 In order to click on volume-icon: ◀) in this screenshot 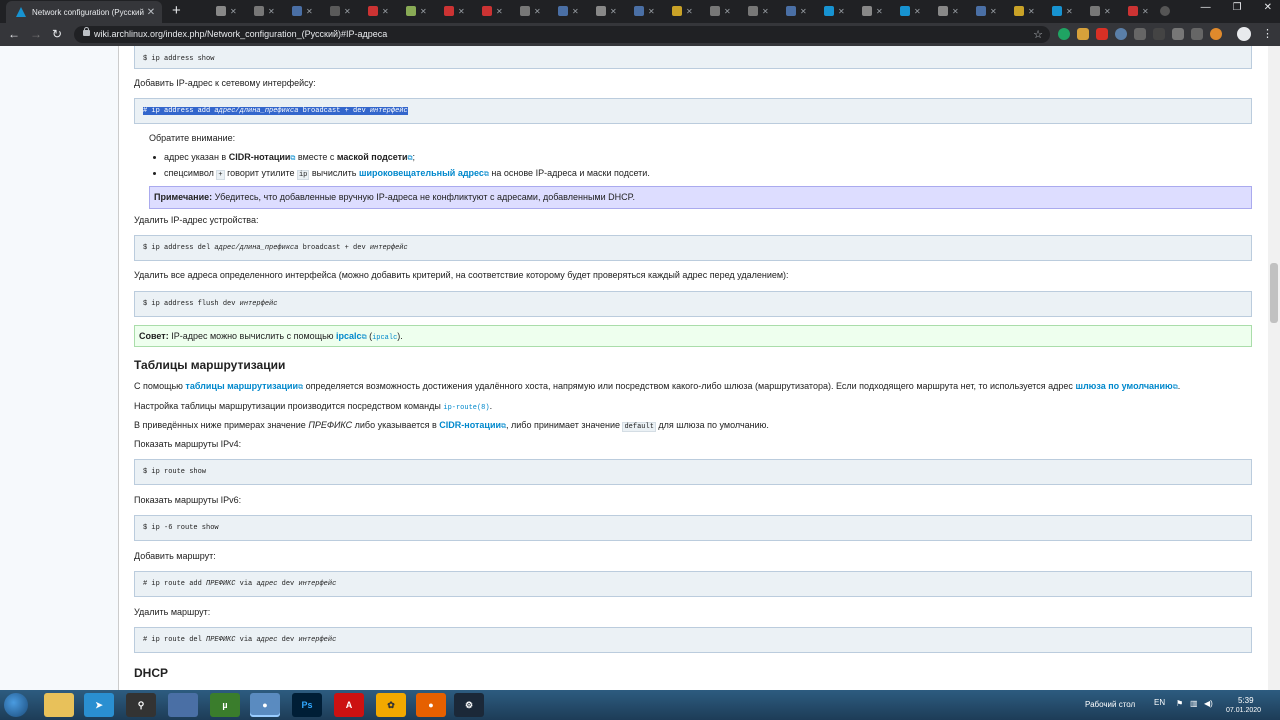, I will do `click(1208, 703)`.